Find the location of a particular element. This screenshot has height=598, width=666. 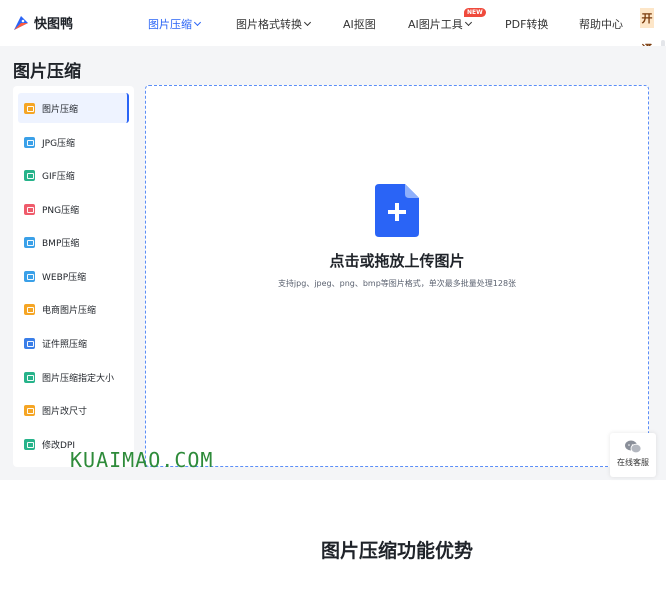

sidebar-item-bmp: BMP压缩 is located at coordinates (73, 242).